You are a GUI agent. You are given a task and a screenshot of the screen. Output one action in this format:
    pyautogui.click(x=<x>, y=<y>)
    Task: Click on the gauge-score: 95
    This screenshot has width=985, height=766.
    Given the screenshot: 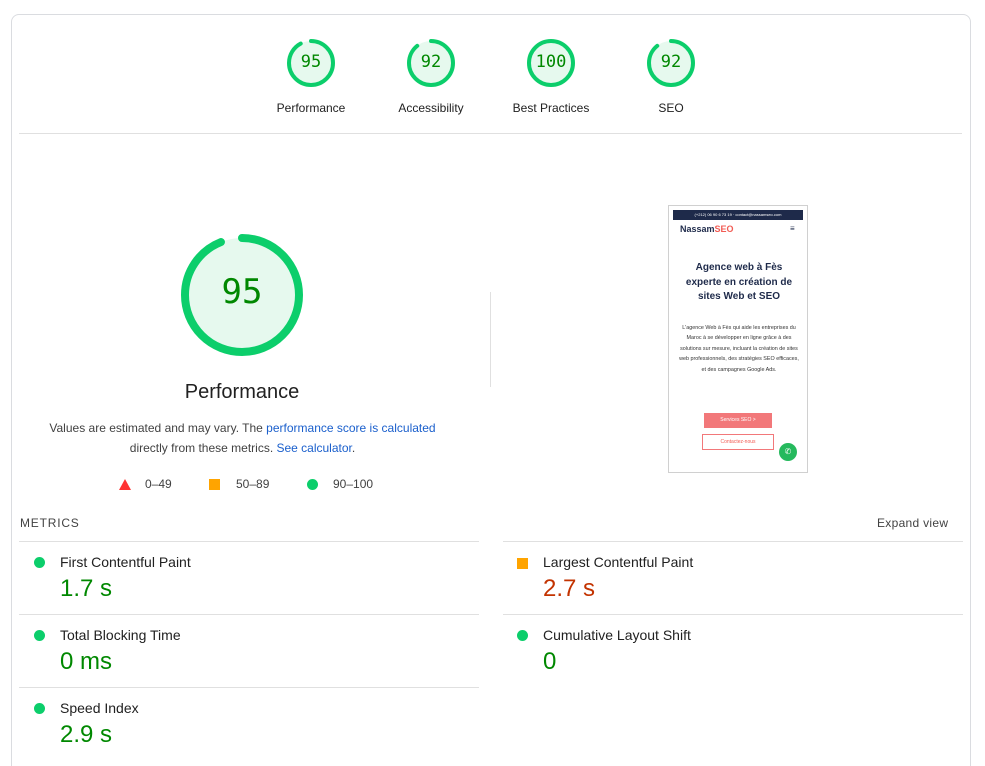 What is the action you would take?
    pyautogui.click(x=311, y=62)
    